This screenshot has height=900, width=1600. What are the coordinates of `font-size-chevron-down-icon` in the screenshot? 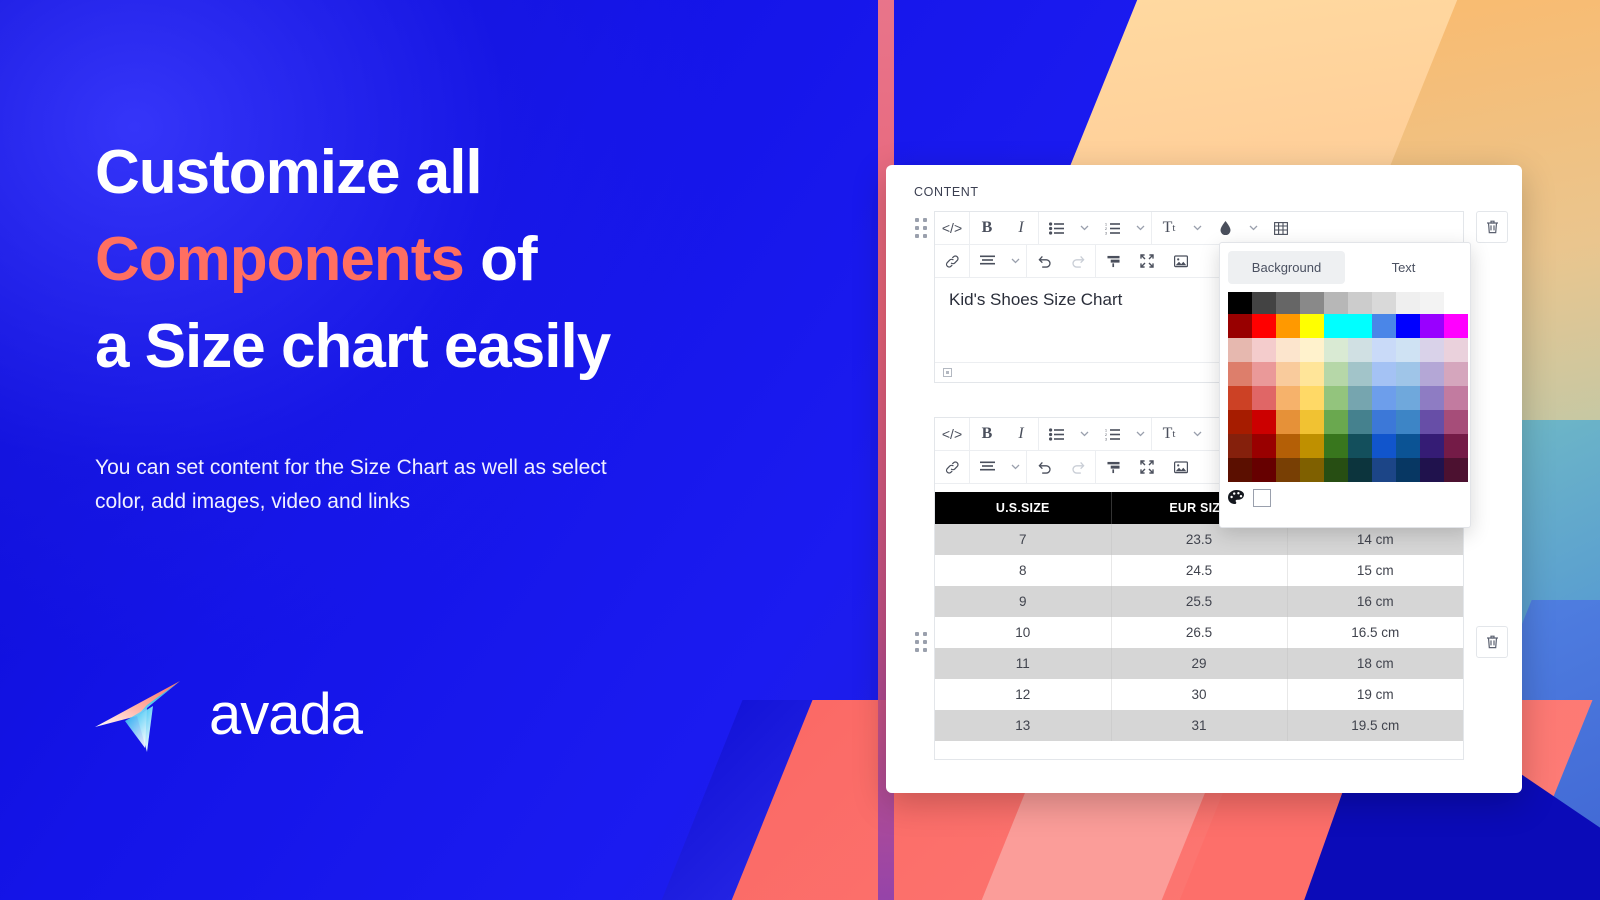 It's located at (1197, 228).